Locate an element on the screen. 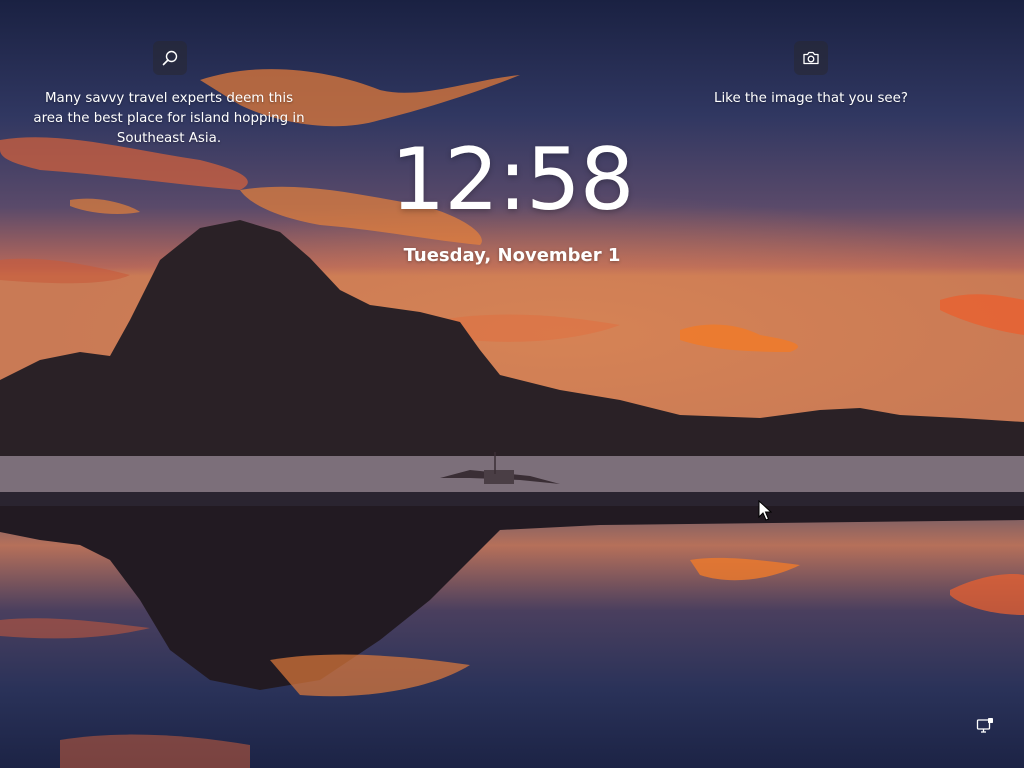  mouse-pointer is located at coordinates (765, 510).